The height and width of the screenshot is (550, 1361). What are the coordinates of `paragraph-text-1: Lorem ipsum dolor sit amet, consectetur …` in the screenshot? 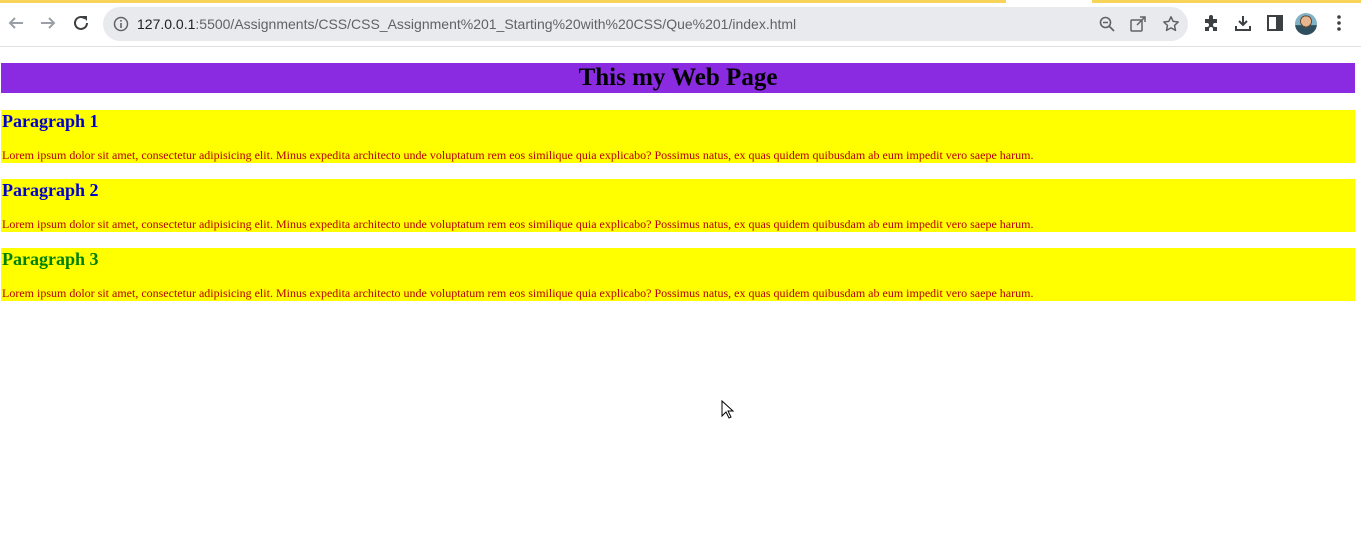 It's located at (518, 155).